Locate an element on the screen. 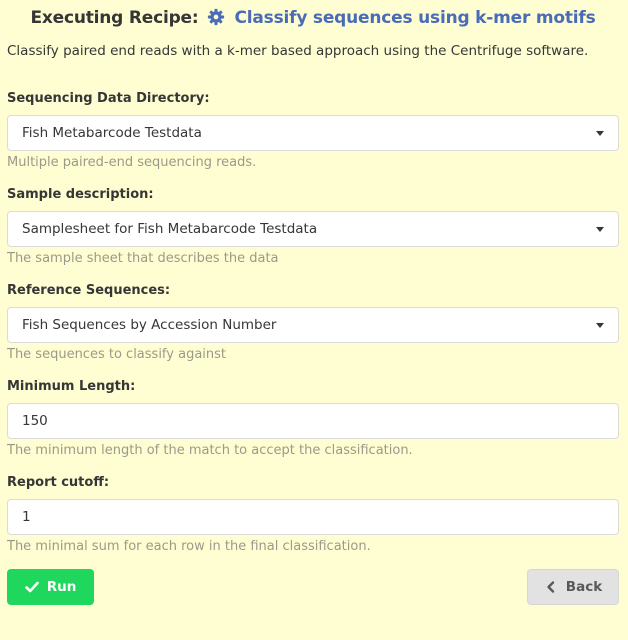 The height and width of the screenshot is (640, 628). field-label: Minimum Length: is located at coordinates (71, 386).